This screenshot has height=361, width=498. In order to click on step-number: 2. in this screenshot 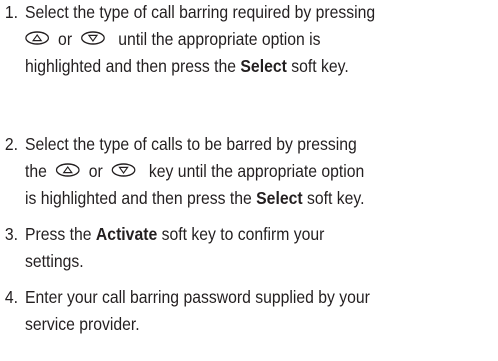, I will do `click(11, 144)`.